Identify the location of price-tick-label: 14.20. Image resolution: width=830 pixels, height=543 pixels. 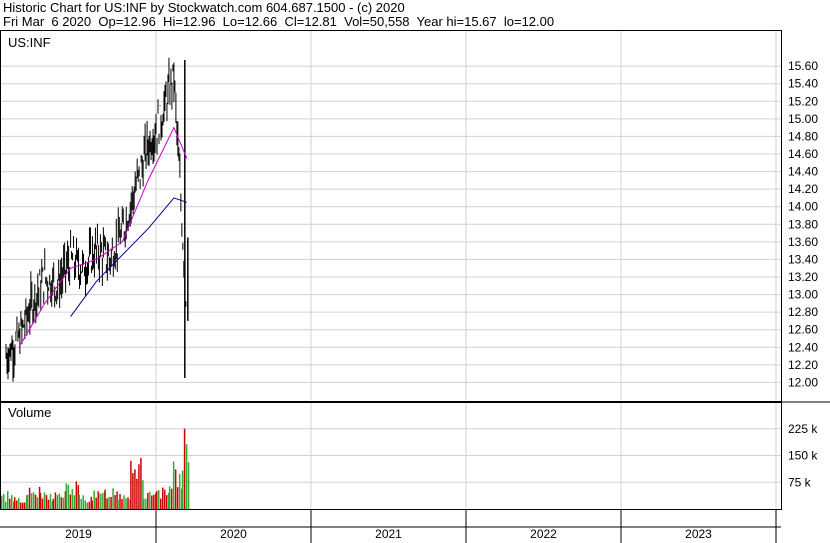
(803, 189).